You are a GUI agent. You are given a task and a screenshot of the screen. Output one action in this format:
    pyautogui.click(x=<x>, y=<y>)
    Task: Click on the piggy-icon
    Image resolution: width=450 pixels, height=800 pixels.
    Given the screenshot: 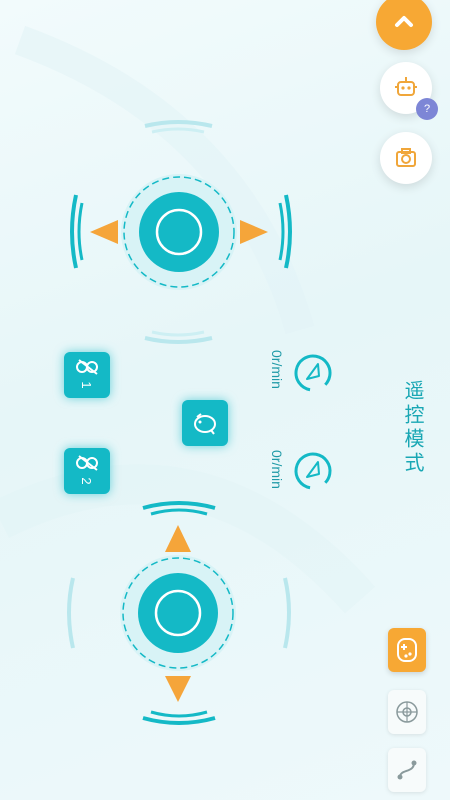 What is the action you would take?
    pyautogui.click(x=205, y=424)
    